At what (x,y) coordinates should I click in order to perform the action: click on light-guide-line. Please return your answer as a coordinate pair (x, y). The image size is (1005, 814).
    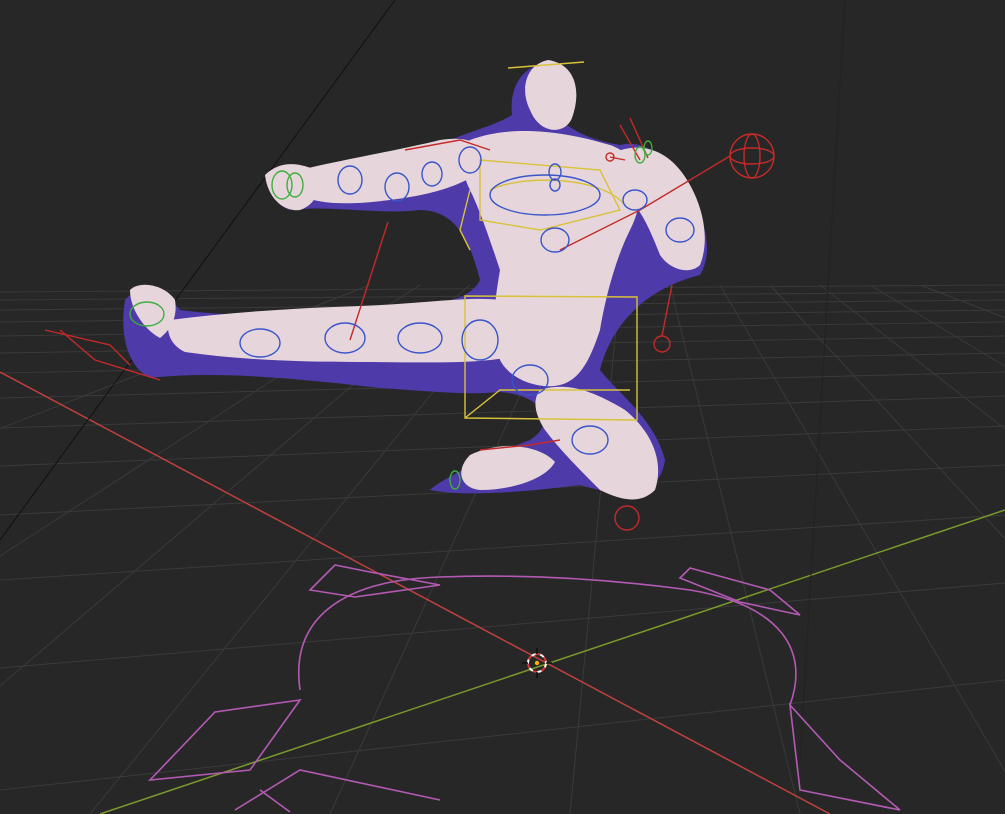
    Looking at the image, I should click on (822, 380).